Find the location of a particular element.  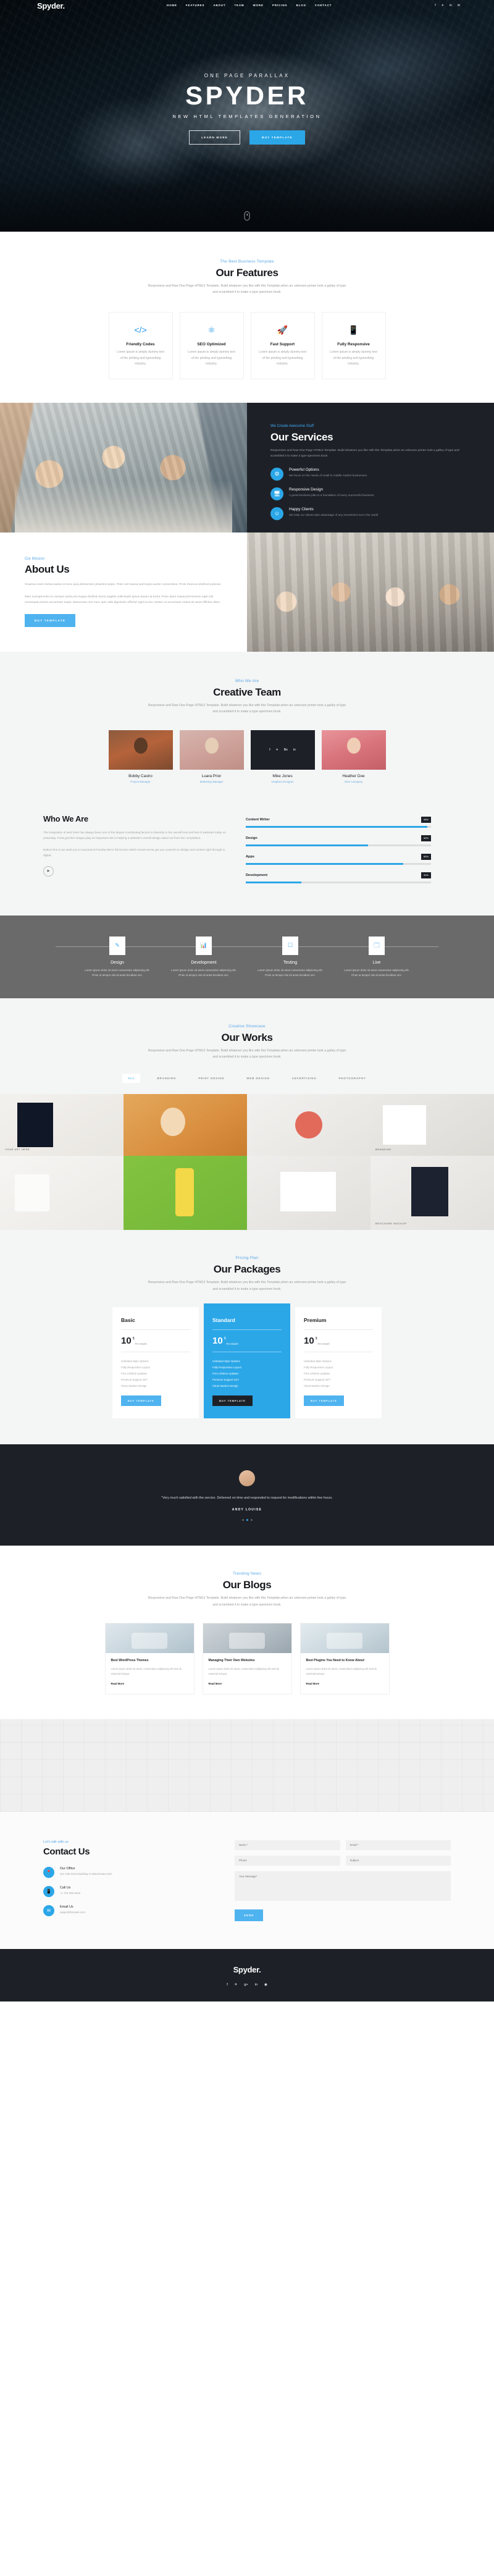

work-tile-label: YOUR ART HERE is located at coordinates (17, 1149).